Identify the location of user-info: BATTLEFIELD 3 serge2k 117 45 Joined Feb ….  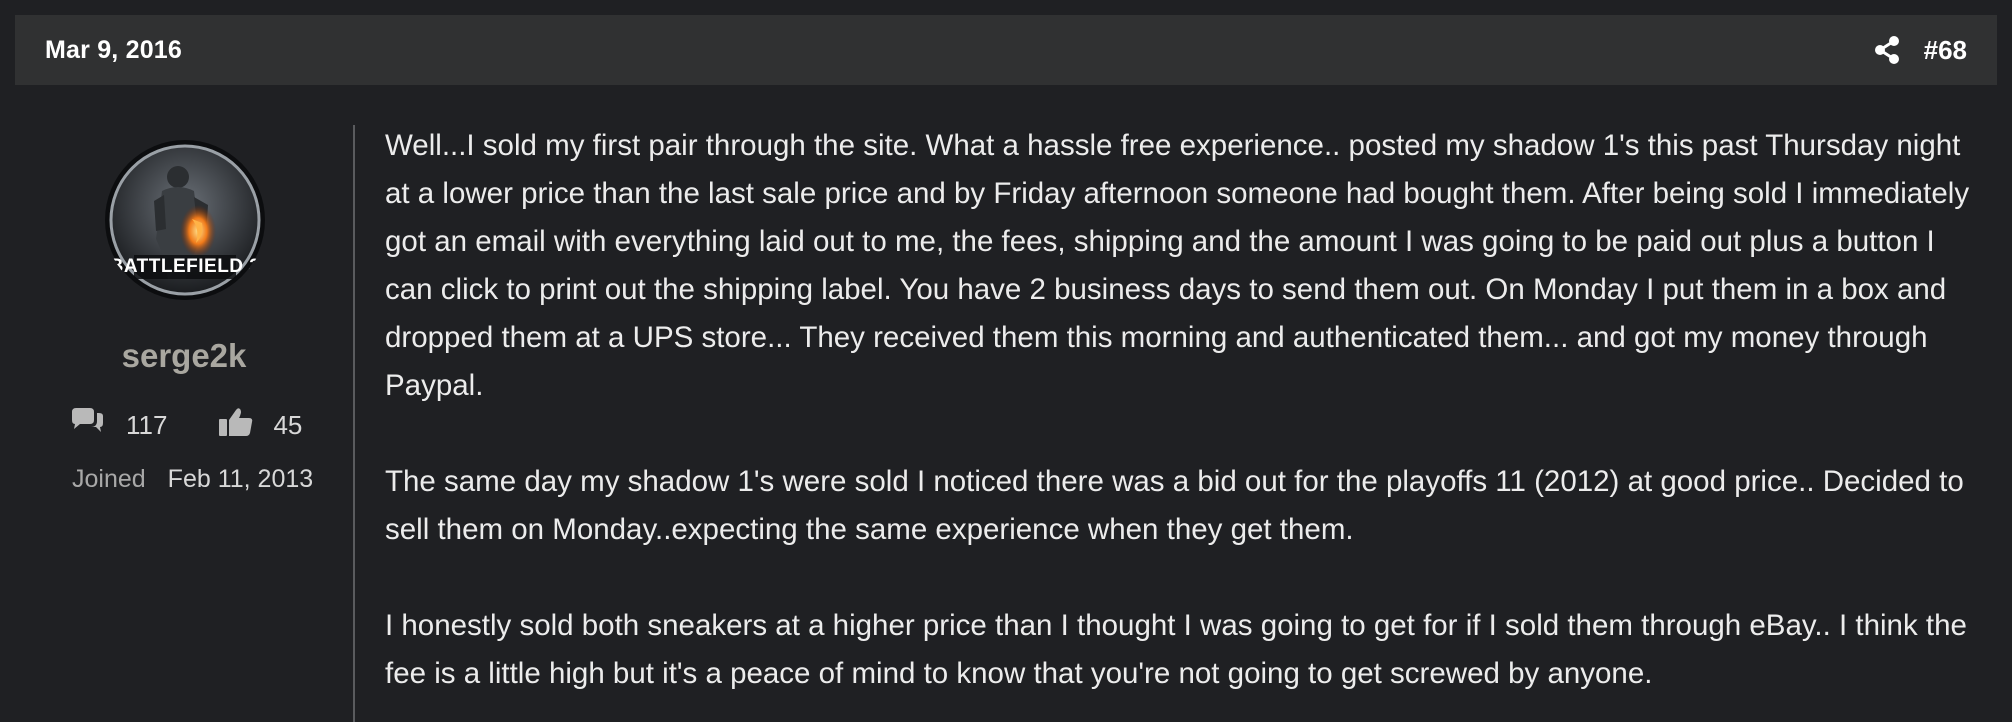
(177, 423).